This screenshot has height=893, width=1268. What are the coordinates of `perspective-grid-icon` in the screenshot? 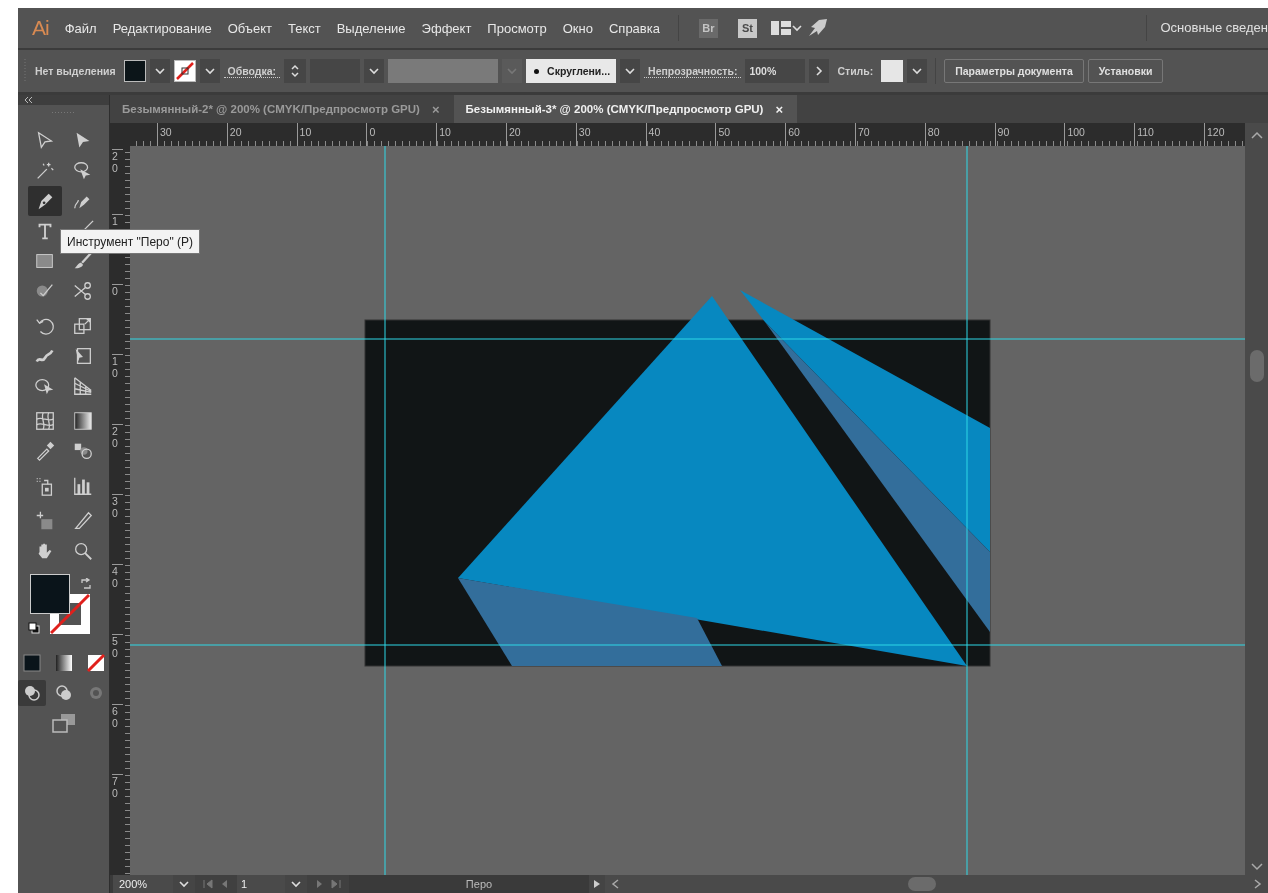 It's located at (82, 386).